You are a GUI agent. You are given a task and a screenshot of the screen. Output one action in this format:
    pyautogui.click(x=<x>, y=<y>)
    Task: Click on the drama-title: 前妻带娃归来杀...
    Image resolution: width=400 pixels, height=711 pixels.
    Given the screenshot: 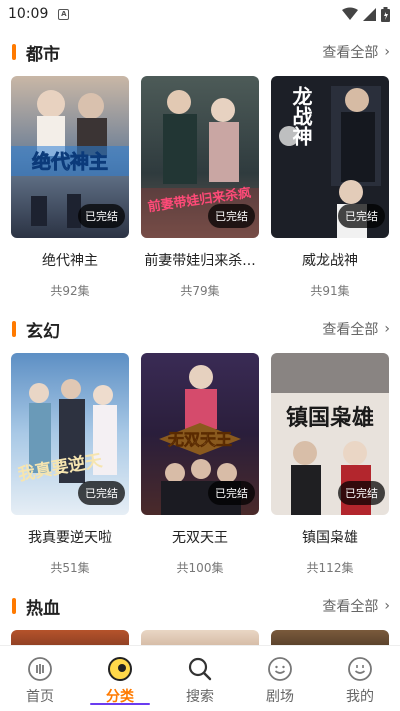 What is the action you would take?
    pyautogui.click(x=199, y=260)
    